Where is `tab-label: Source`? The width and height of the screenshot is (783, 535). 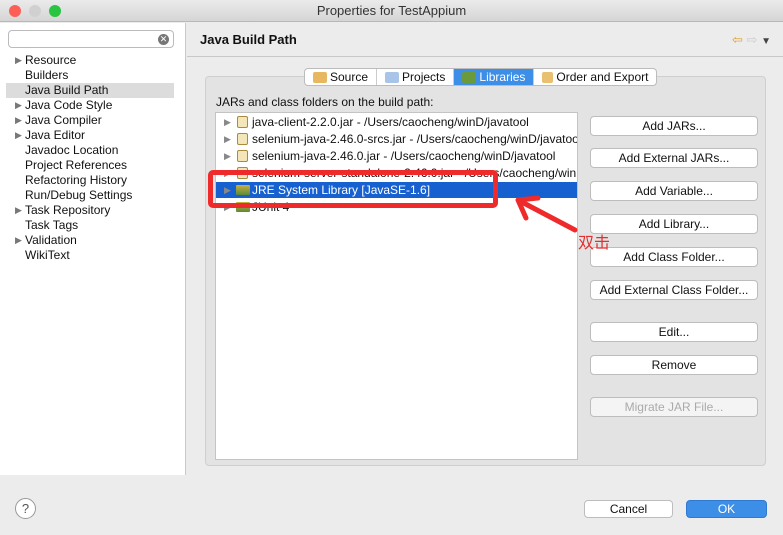 tab-label: Source is located at coordinates (349, 77).